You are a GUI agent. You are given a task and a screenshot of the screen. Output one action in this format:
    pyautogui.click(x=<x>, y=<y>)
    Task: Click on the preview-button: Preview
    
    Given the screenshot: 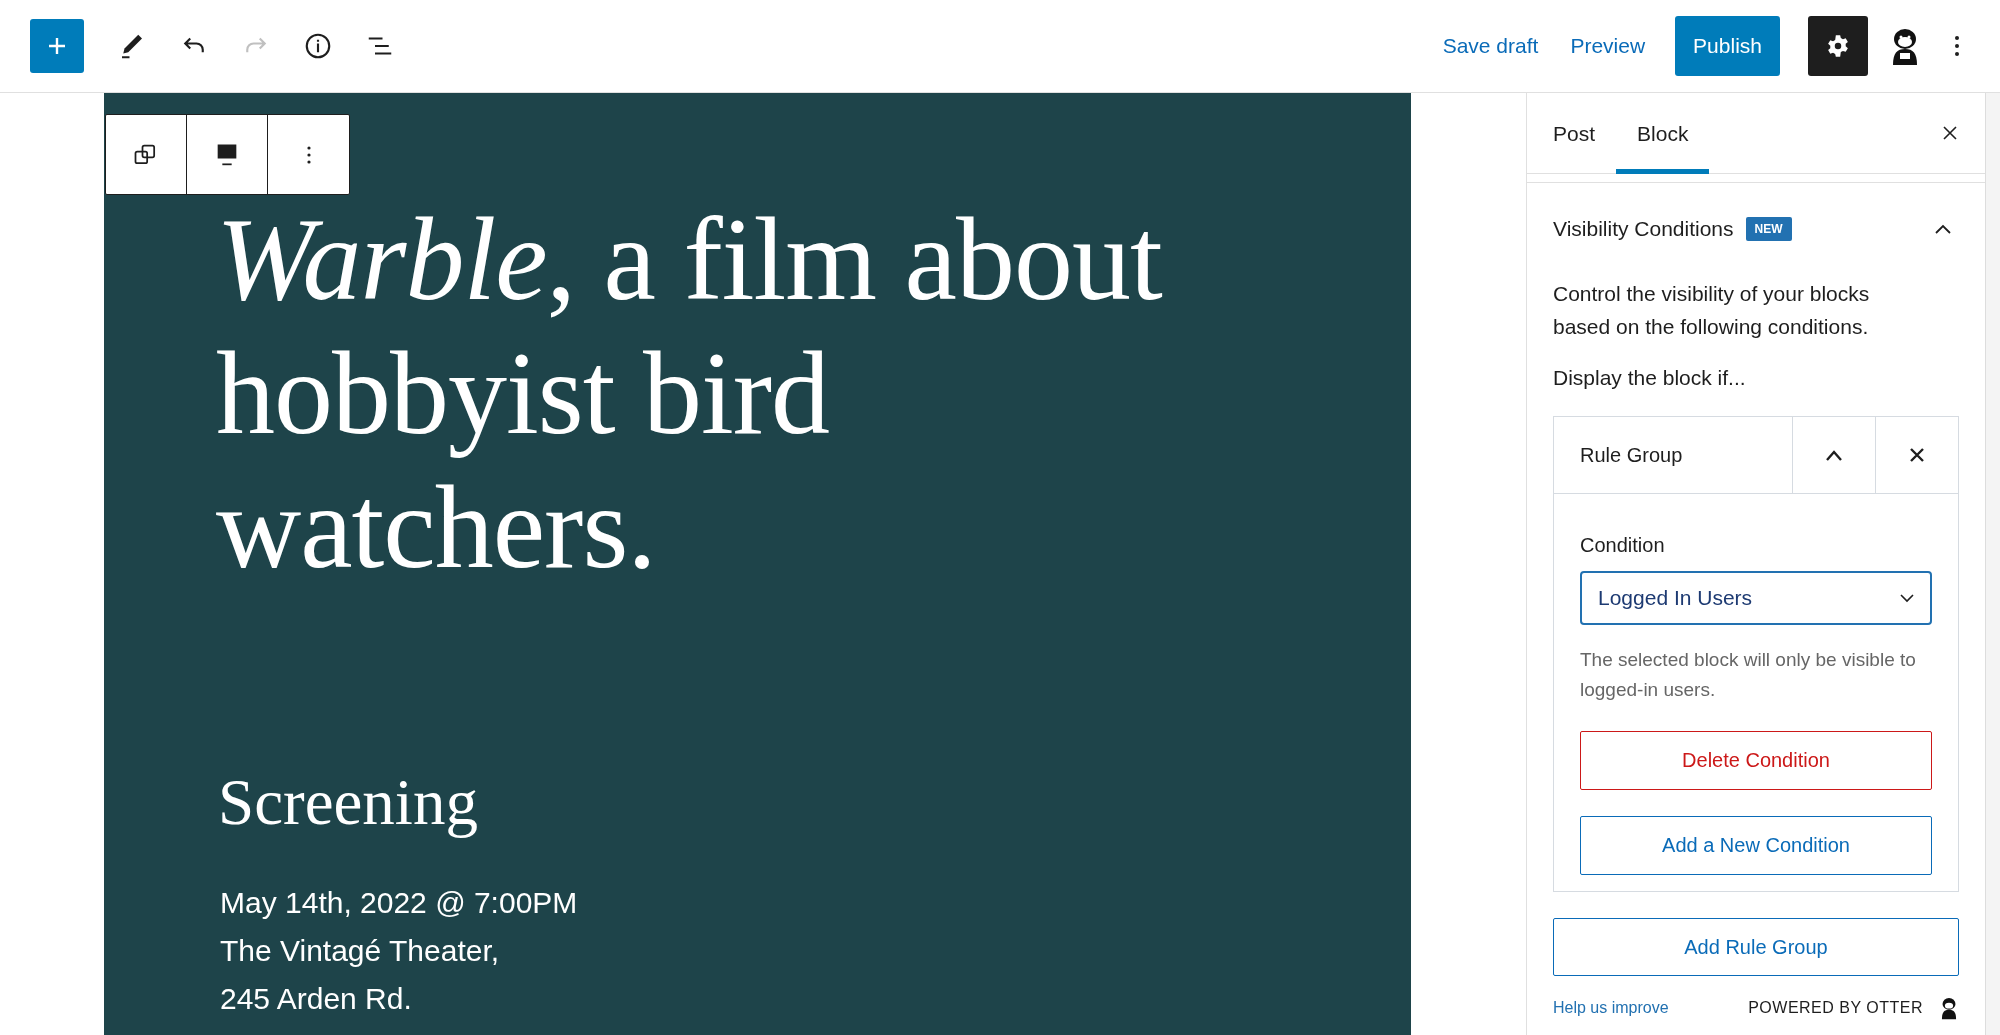 What is the action you would take?
    pyautogui.click(x=1608, y=46)
    